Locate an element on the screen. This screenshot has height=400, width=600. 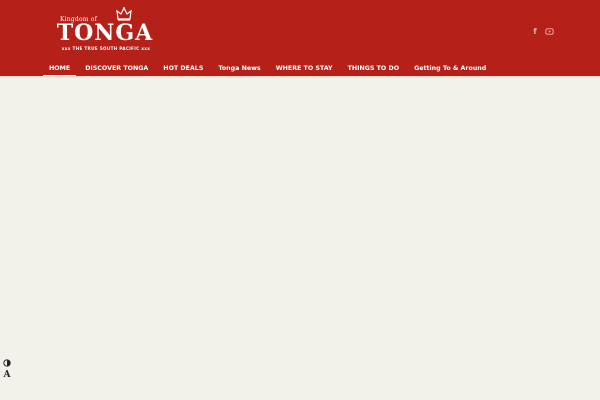
nav-item-things-to-do: THINGS TO DO is located at coordinates (374, 68).